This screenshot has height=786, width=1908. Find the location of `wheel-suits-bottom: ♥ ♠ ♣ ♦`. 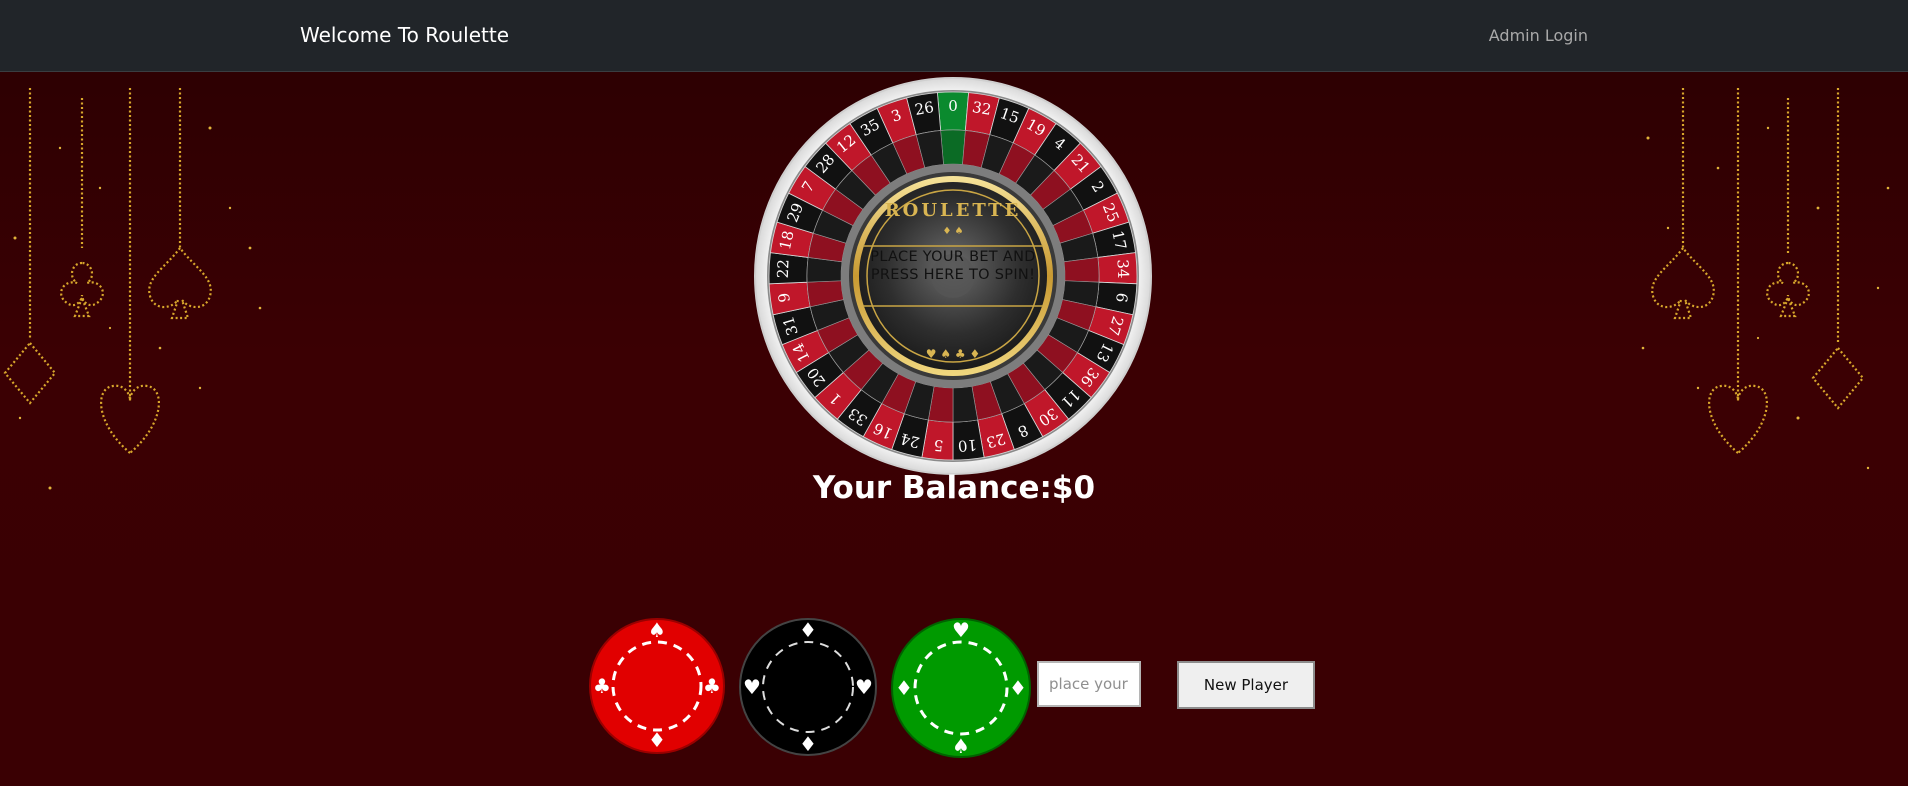

wheel-suits-bottom: ♥ ♠ ♣ ♦ is located at coordinates (953, 354).